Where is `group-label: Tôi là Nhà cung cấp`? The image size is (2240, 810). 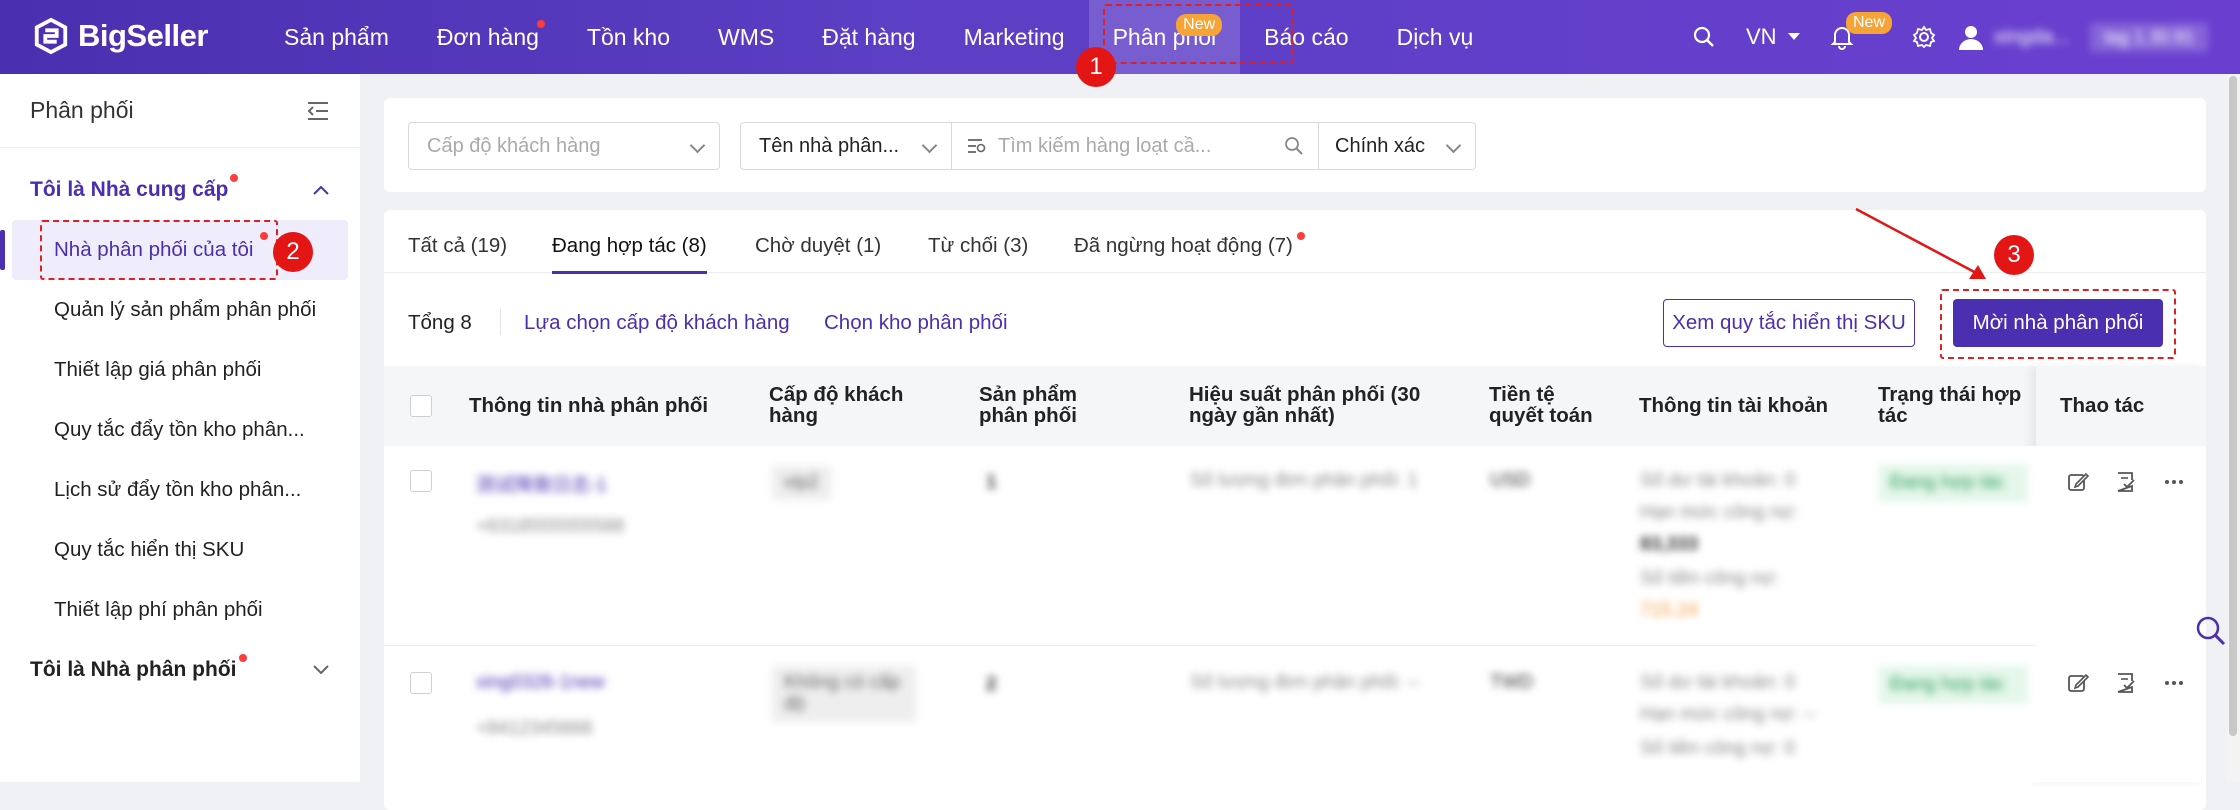
group-label: Tôi là Nhà cung cấp is located at coordinates (134, 188).